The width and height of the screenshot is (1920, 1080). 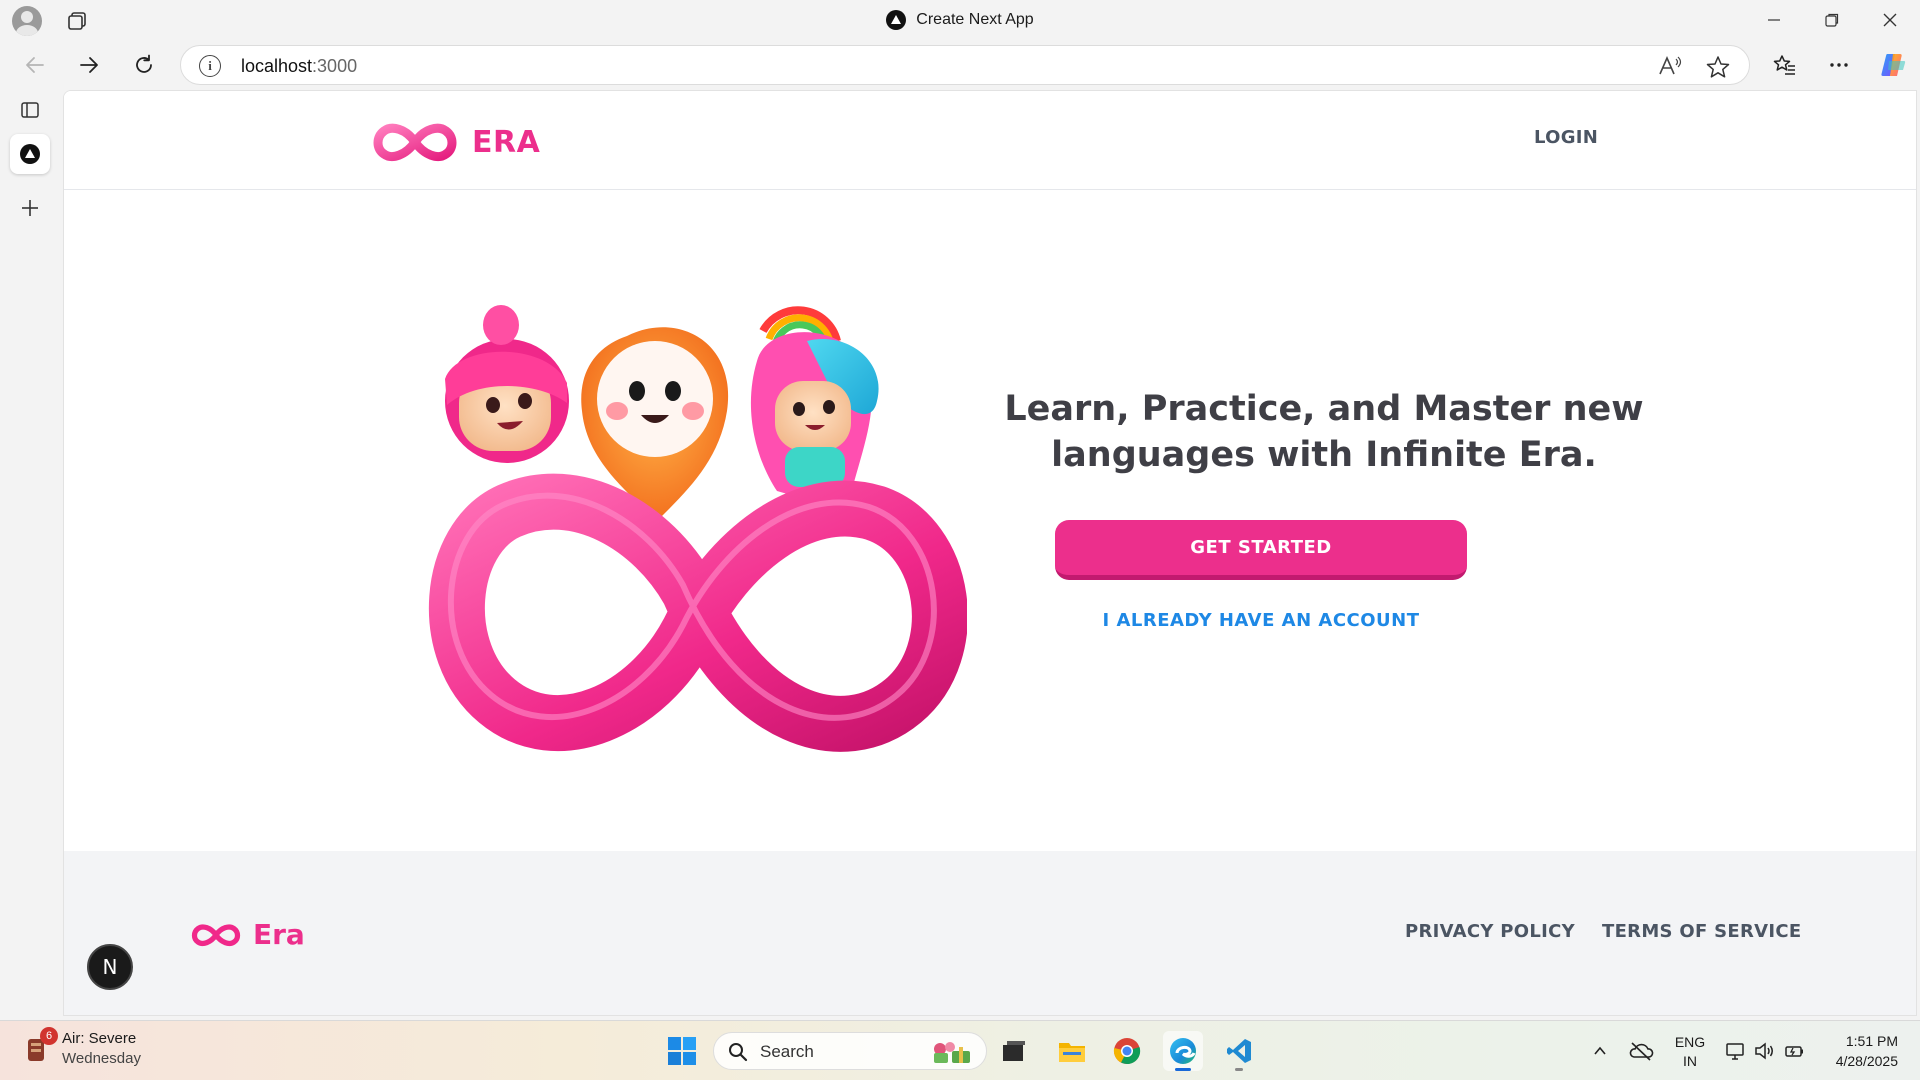 What do you see at coordinates (101, 1058) in the screenshot?
I see `weather-subtitle: Wednesday` at bounding box center [101, 1058].